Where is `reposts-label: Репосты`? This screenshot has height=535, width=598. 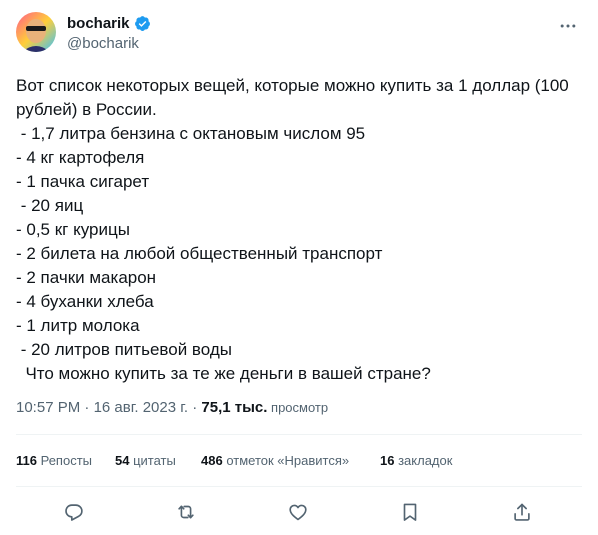 reposts-label: Репосты is located at coordinates (64, 460).